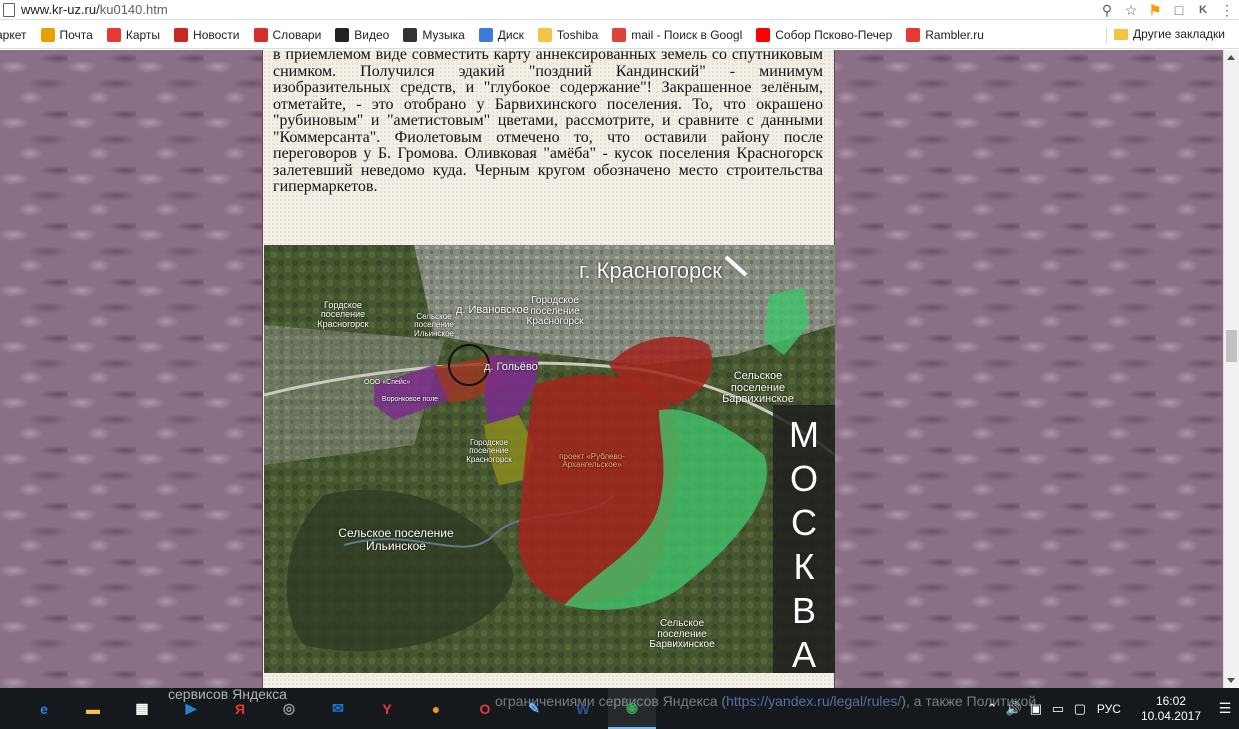 This screenshot has height=729, width=1239. I want to click on display-icon: ▢, so click(1080, 709).